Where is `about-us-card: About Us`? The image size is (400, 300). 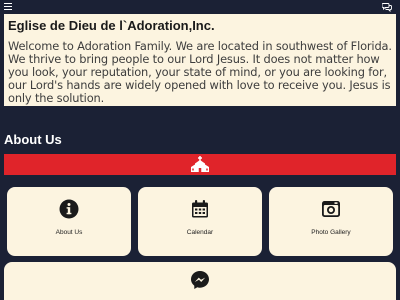 about-us-card: About Us is located at coordinates (69, 221).